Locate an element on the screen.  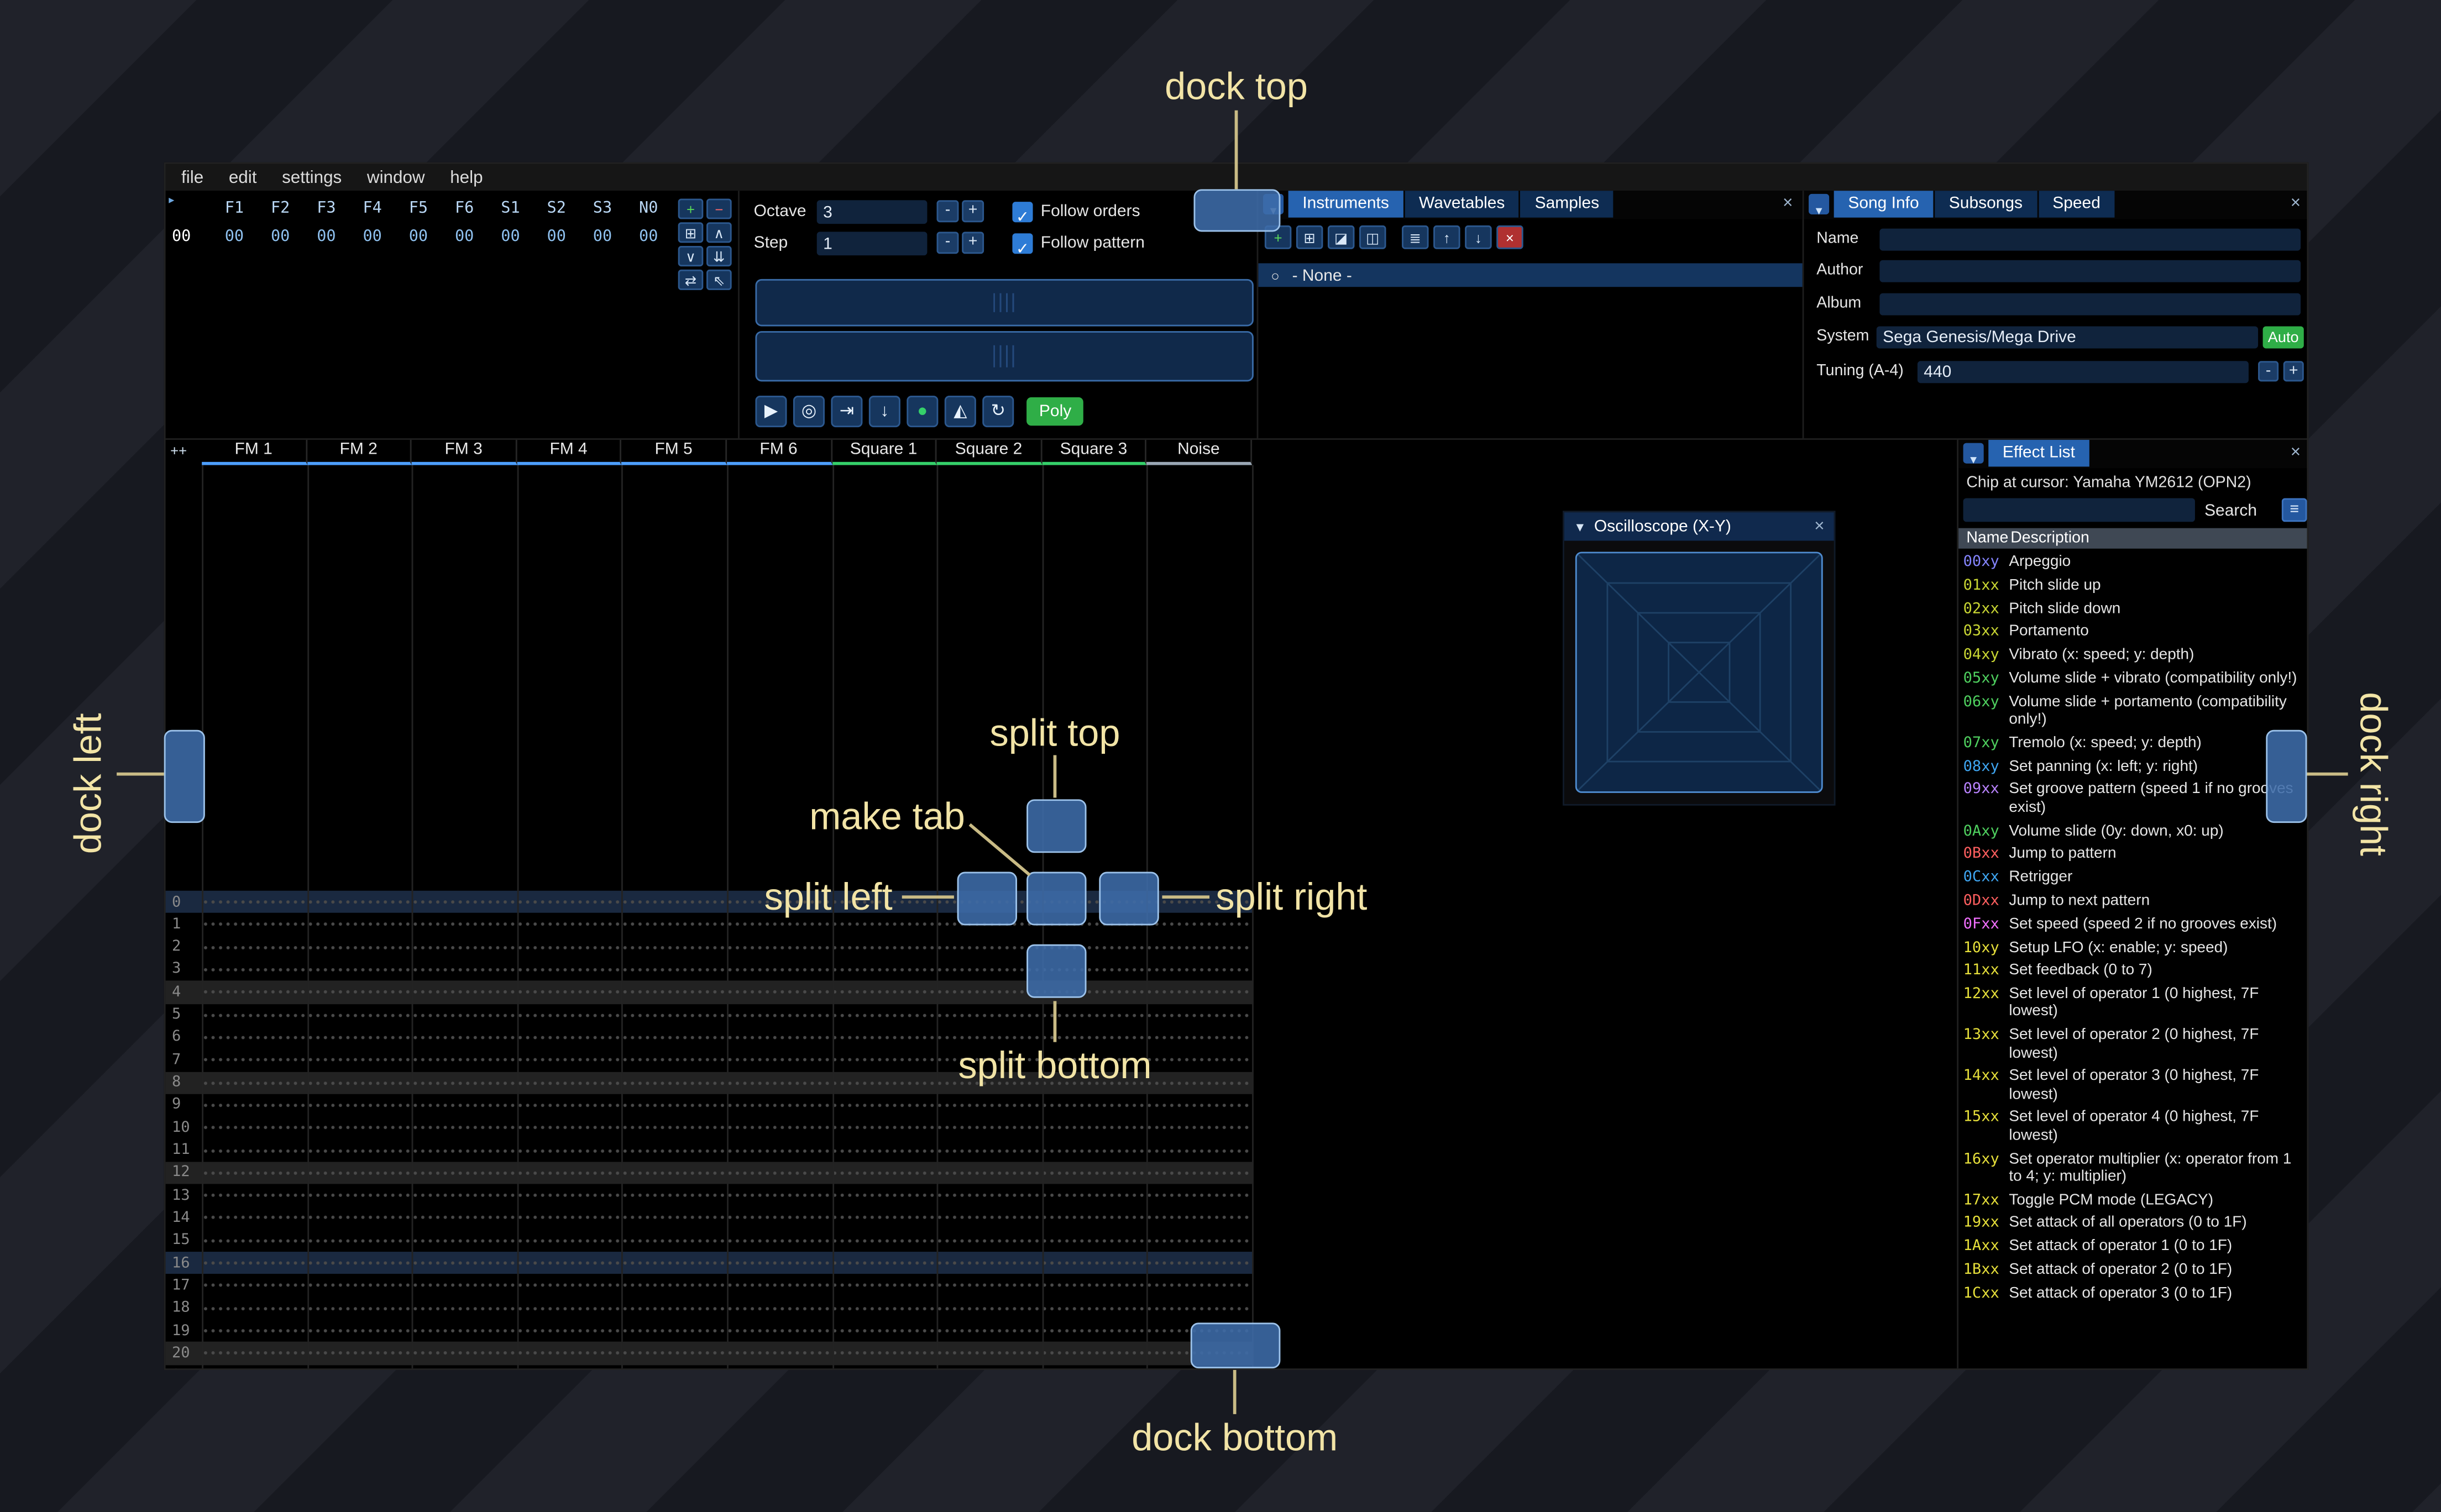
pattern-row: 4 is located at coordinates (709, 993).